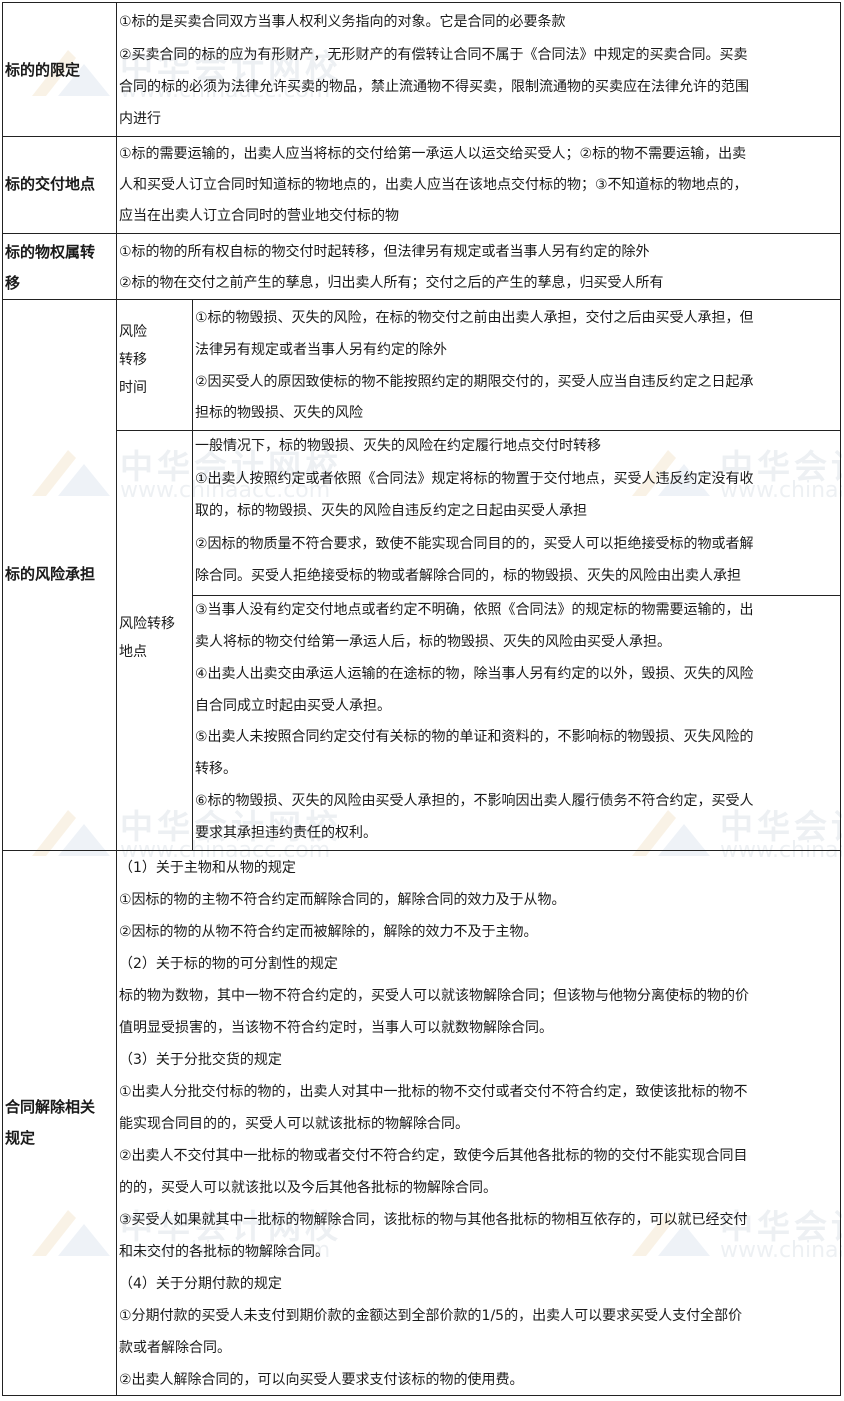 This screenshot has width=844, height=1401. I want to click on text-line: 除合同。买受人拒绝接受标的物或者解除合同的，标的物毁损、灭失的风险由出卖人承担, so click(468, 576).